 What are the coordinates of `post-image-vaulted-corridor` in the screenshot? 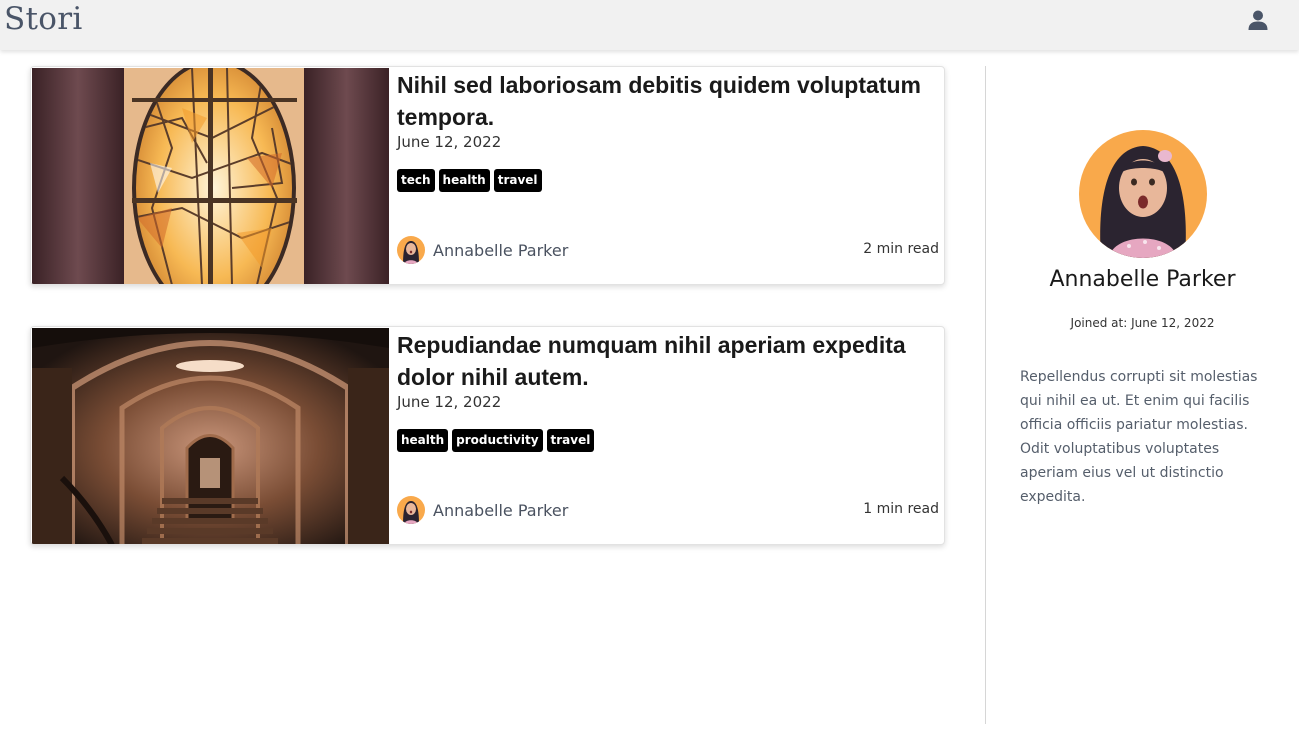 It's located at (210, 436).